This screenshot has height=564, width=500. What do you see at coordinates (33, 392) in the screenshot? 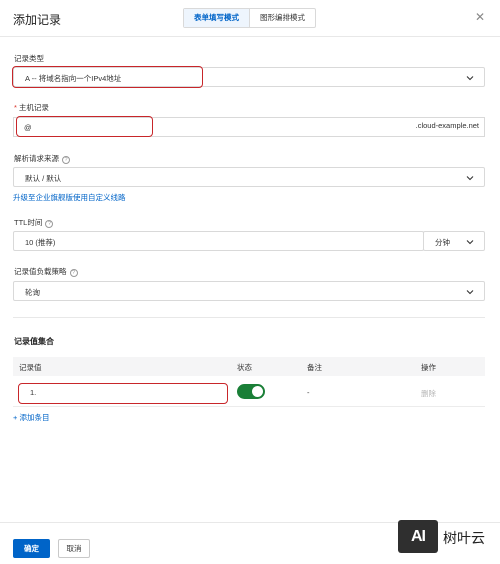
I see `record-value-cell: 1.` at bounding box center [33, 392].